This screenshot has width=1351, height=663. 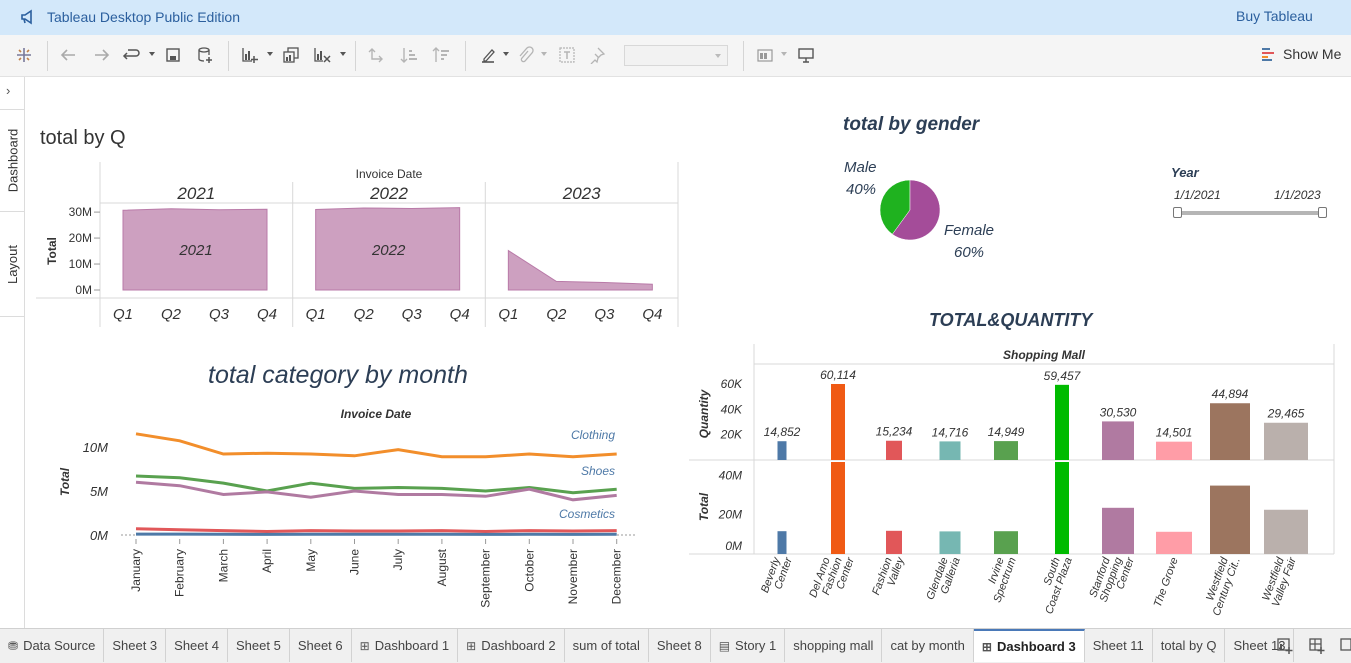 I want to click on sheet-tab: Sheet 4, so click(x=197, y=645).